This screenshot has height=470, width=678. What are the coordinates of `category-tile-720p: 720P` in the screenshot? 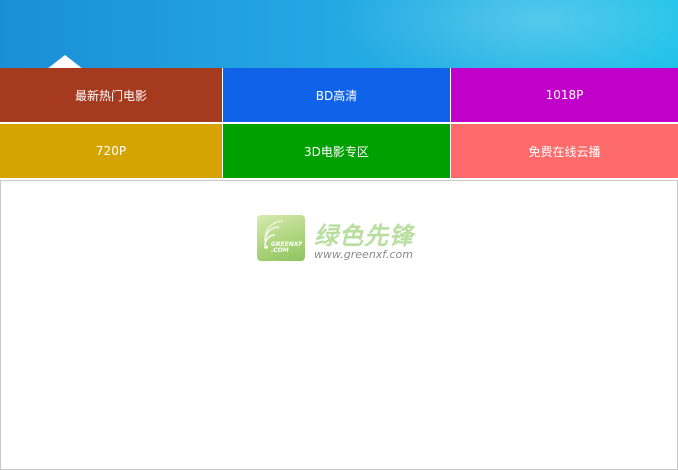 It's located at (111, 151).